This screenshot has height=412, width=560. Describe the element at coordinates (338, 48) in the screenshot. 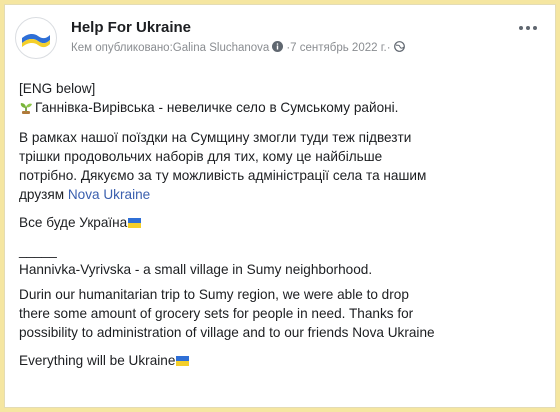

I see `post-date: 7 сентябрь 2022 г.` at that location.